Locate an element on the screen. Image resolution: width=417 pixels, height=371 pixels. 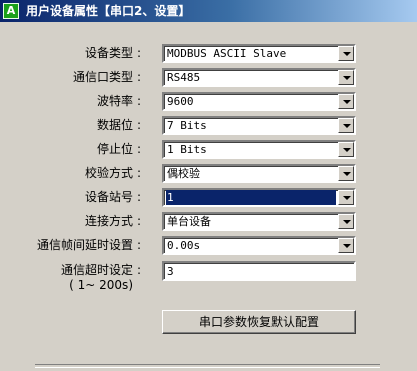
stop-bits-combo: 1 Bits is located at coordinates (259, 149).